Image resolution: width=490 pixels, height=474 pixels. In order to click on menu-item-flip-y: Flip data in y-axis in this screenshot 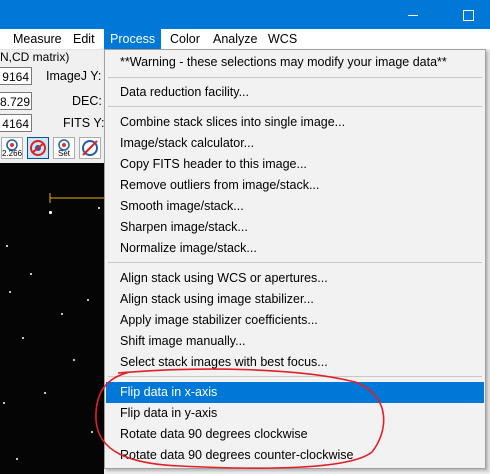, I will do `click(295, 413)`.